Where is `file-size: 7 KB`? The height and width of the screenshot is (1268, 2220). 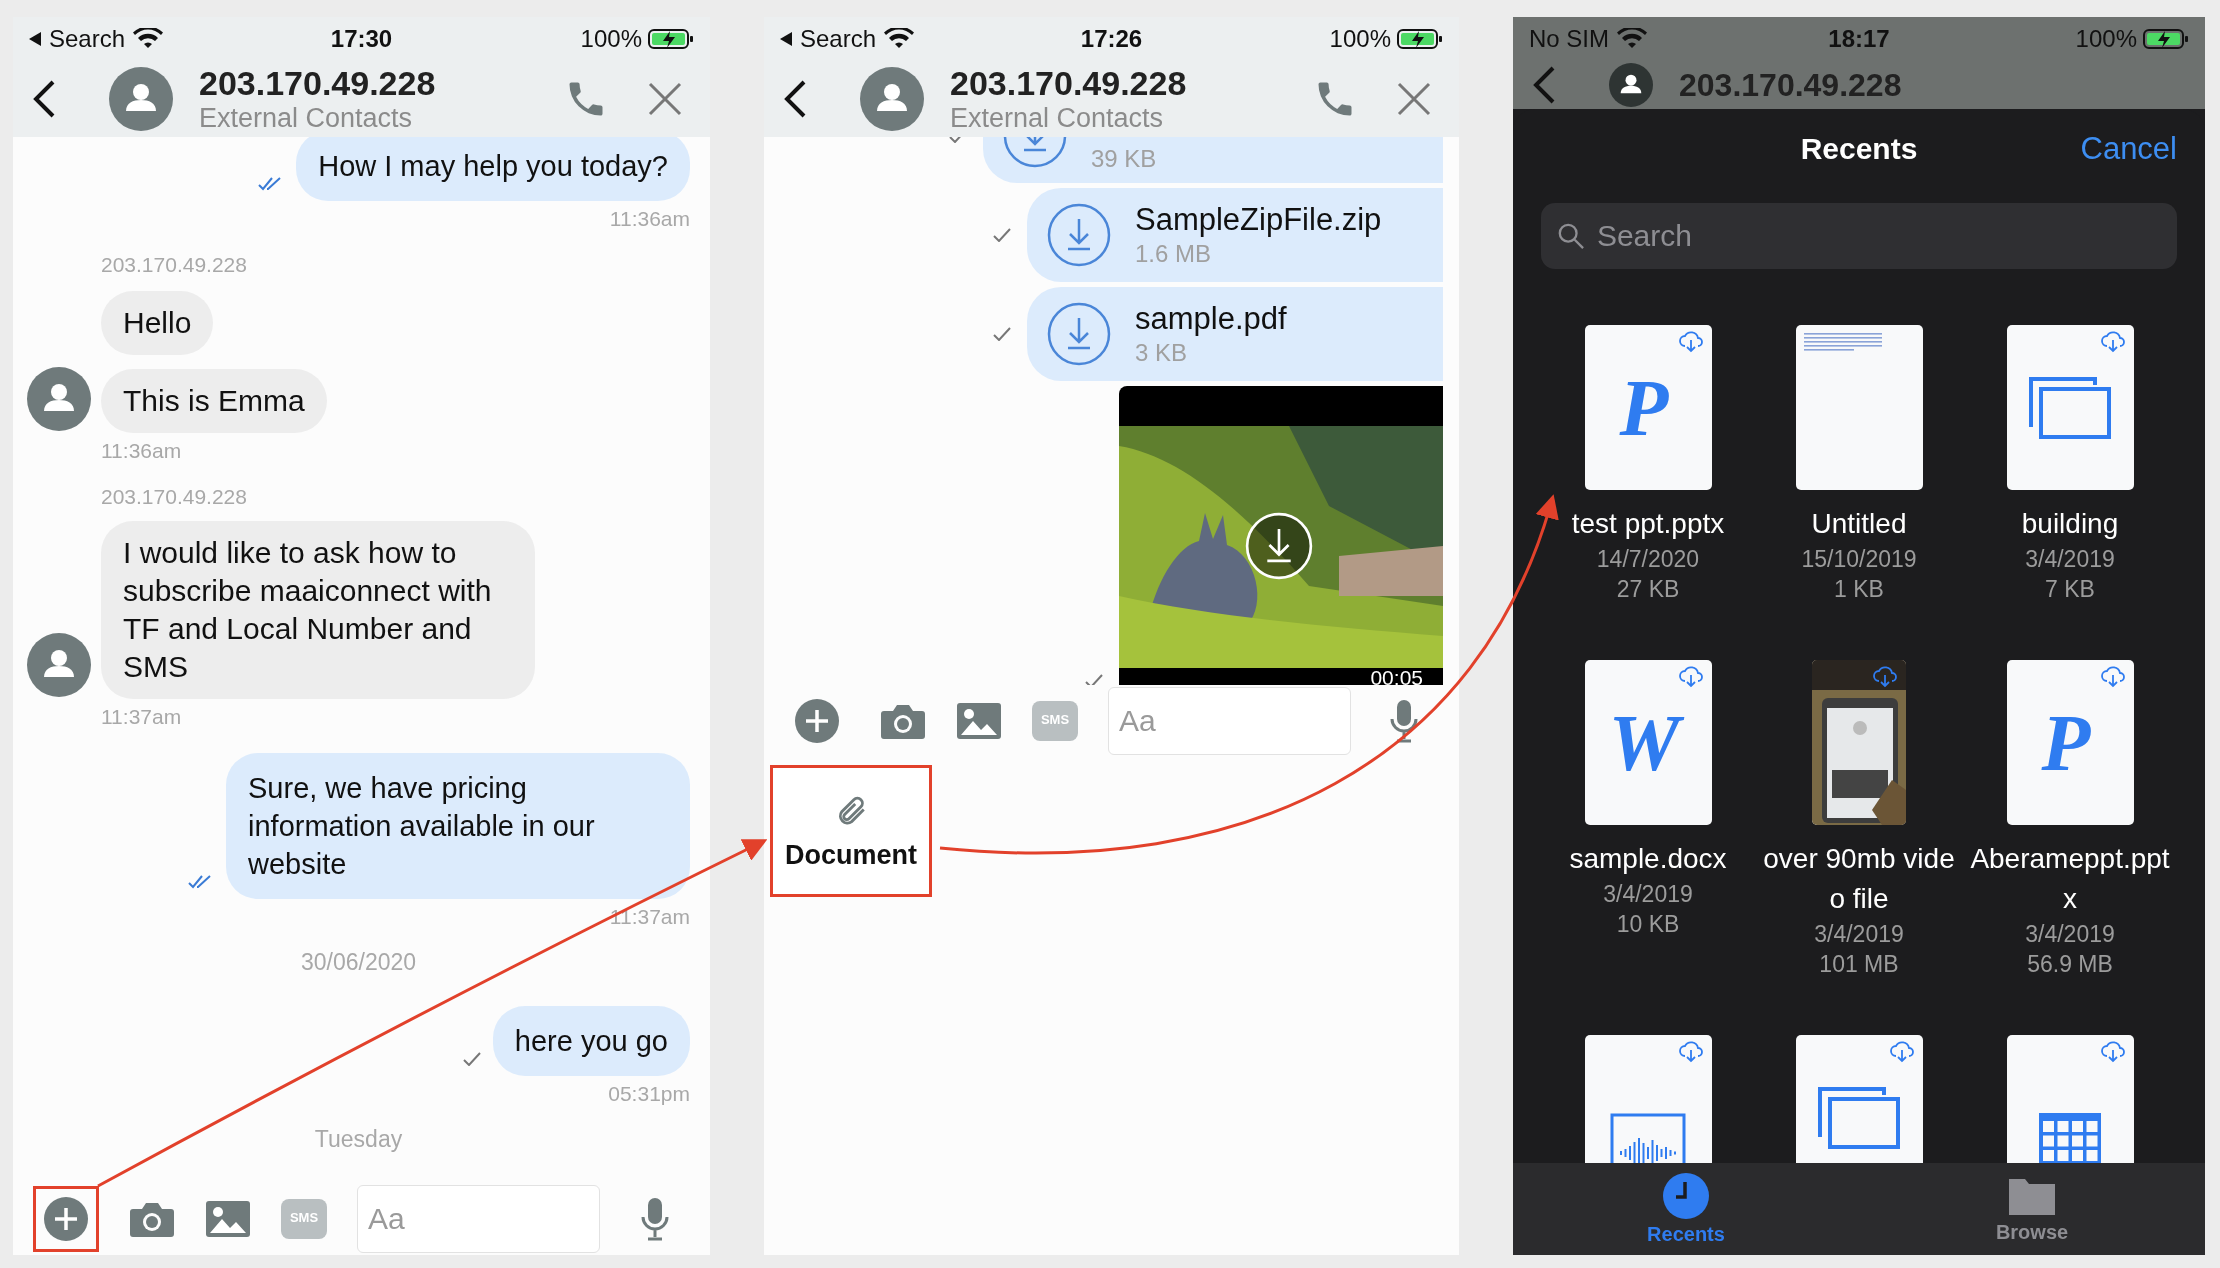
file-size: 7 KB is located at coordinates (2070, 589).